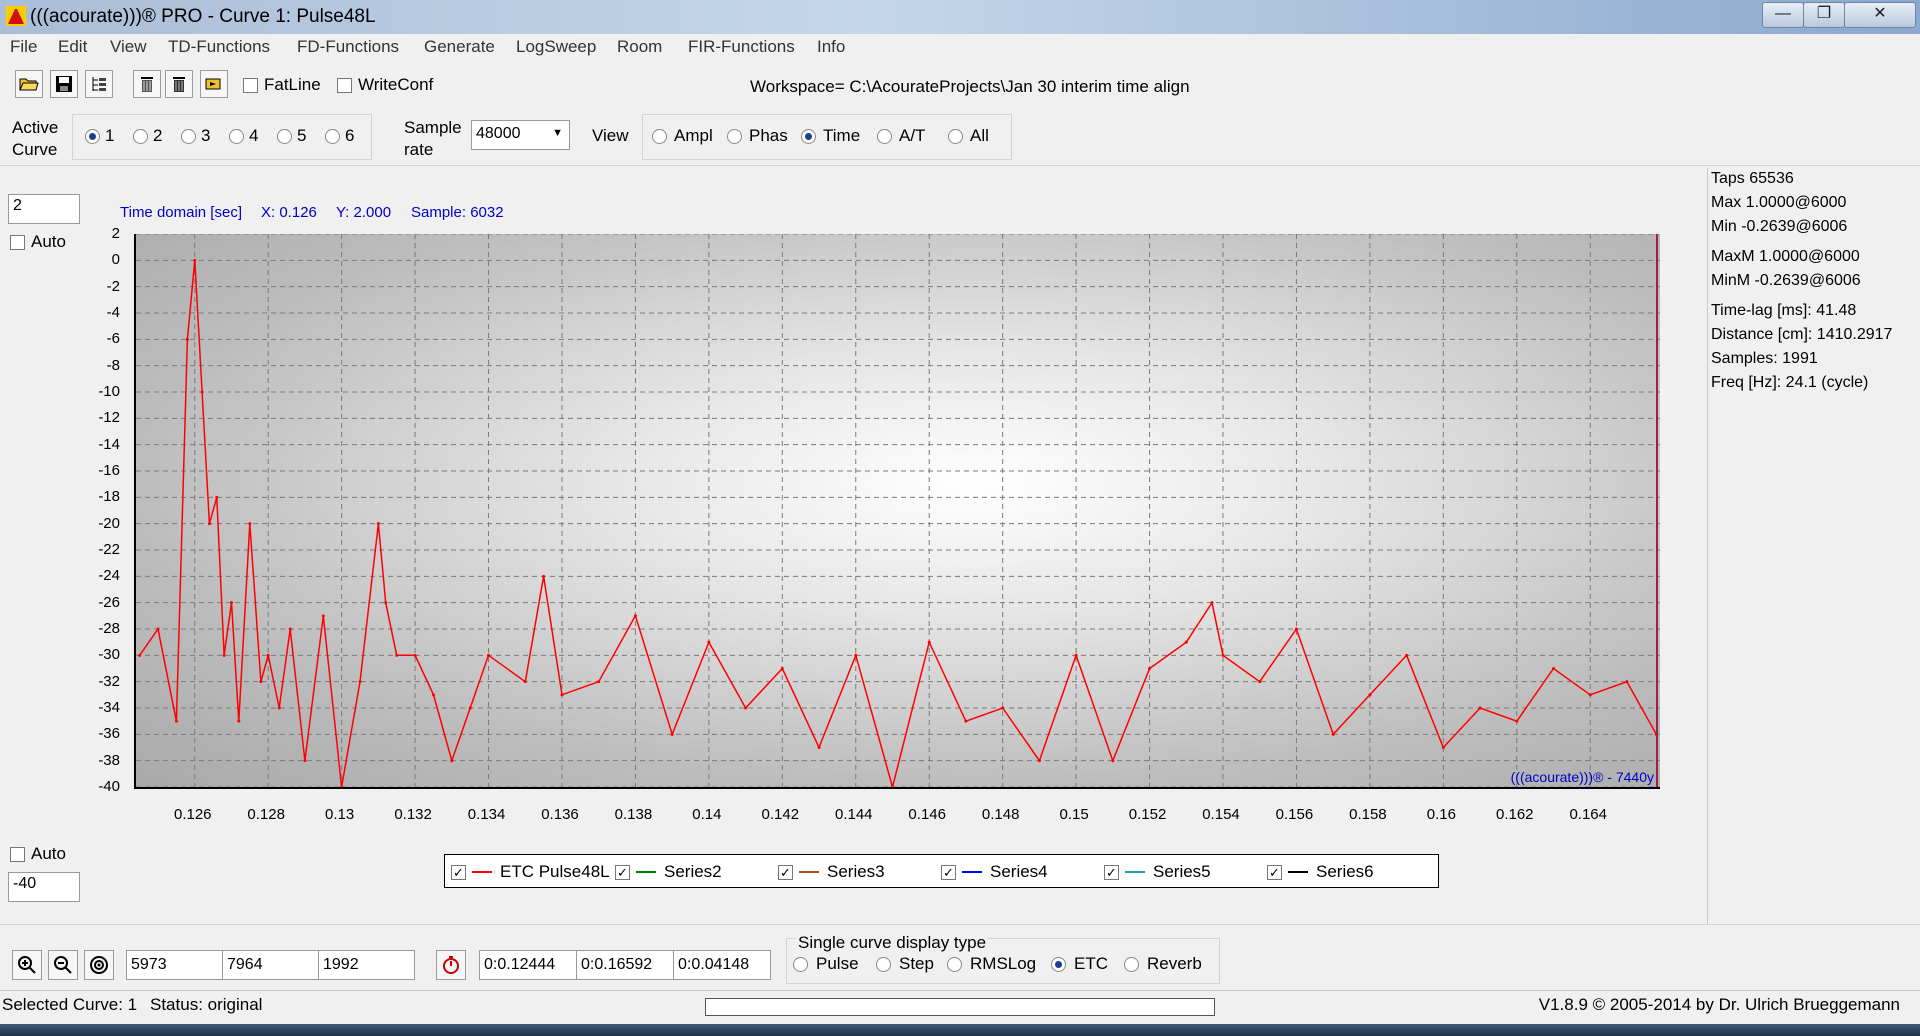 The height and width of the screenshot is (1036, 1920). What do you see at coordinates (892, 943) in the screenshot?
I see `display-type-label: Single curve display type` at bounding box center [892, 943].